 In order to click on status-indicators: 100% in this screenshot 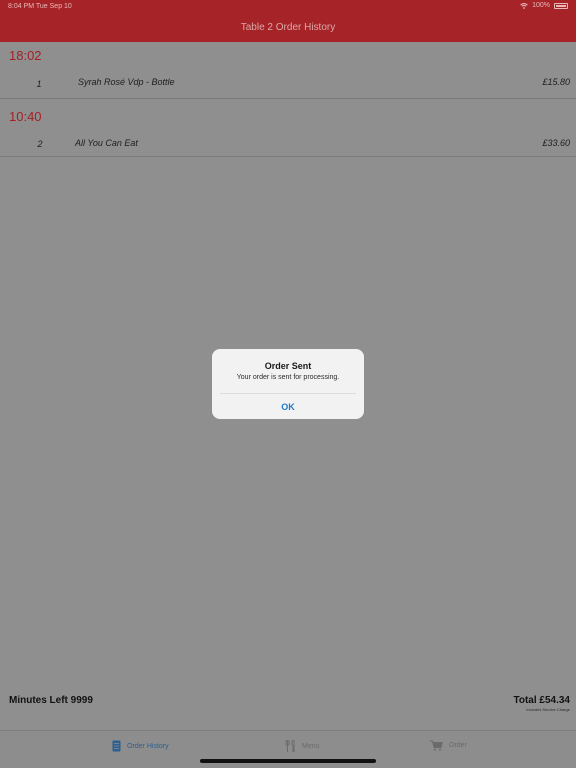, I will do `click(544, 5)`.